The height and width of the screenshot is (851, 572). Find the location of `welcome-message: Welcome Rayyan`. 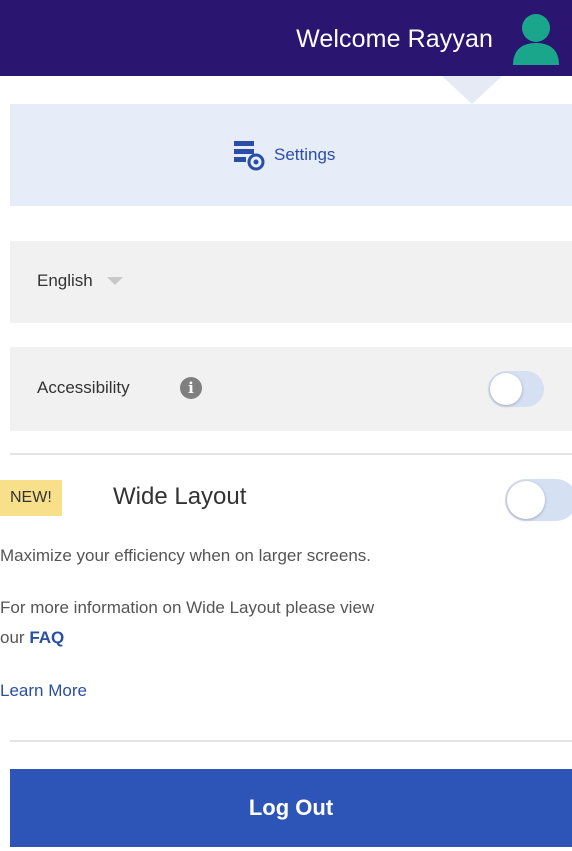

welcome-message: Welcome Rayyan is located at coordinates (394, 39).